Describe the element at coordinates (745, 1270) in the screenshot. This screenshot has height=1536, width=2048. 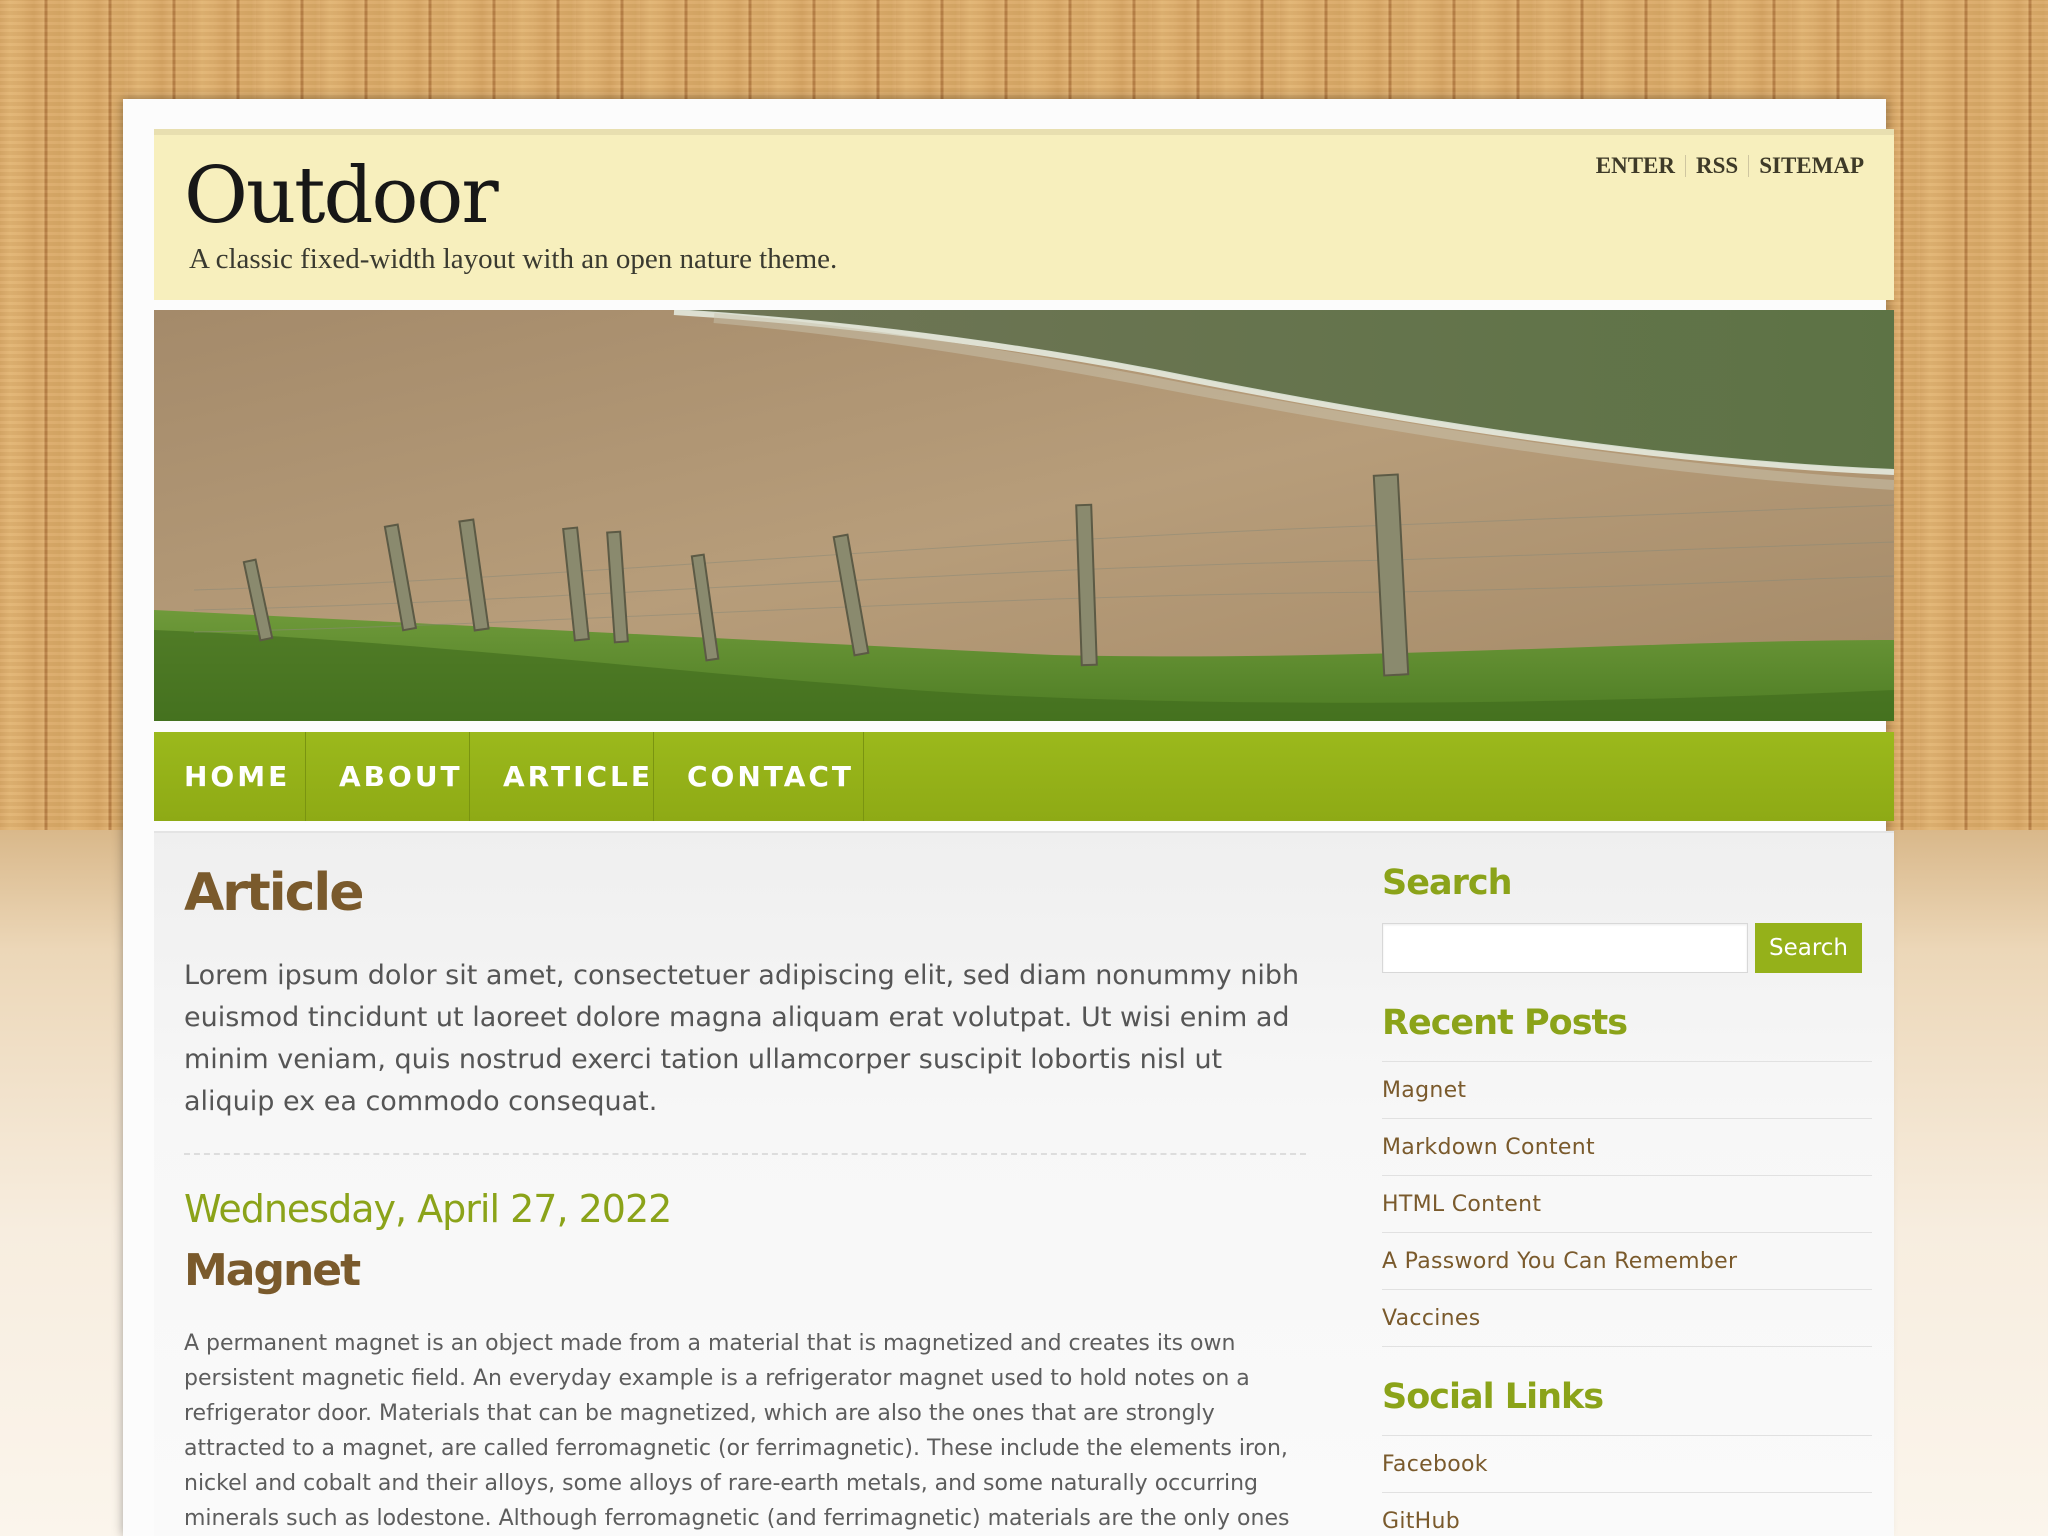
I see `post-title: Magnet` at that location.